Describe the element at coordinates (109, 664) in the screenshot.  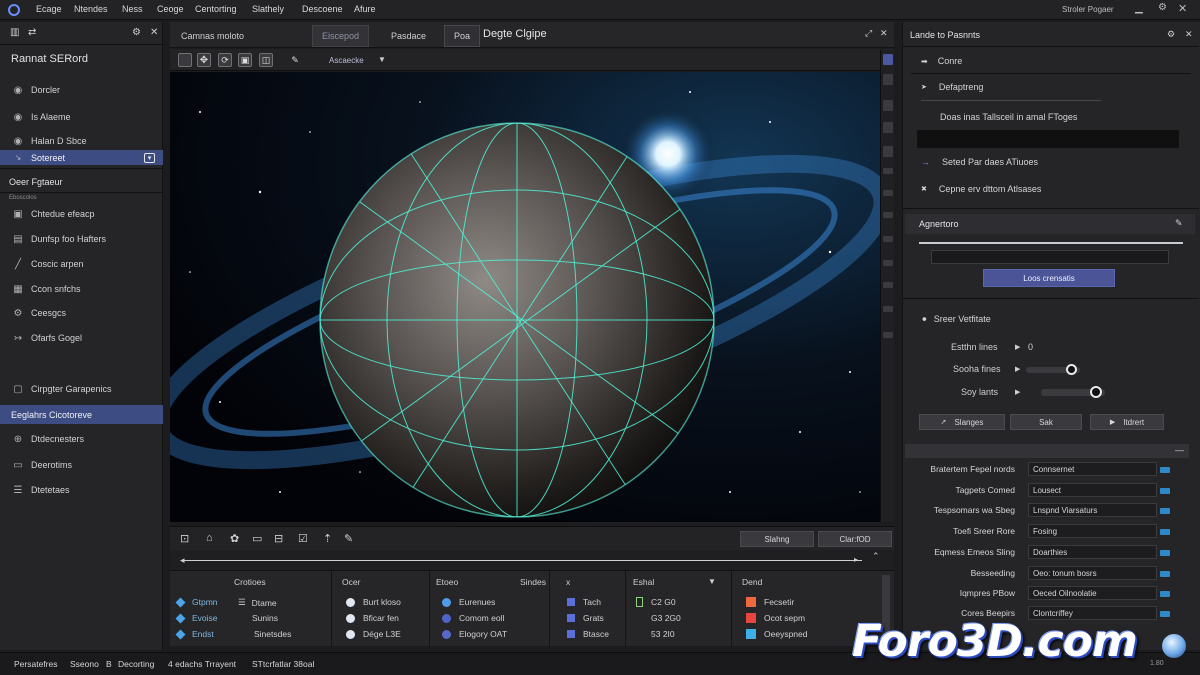
I see `status-item: B` at that location.